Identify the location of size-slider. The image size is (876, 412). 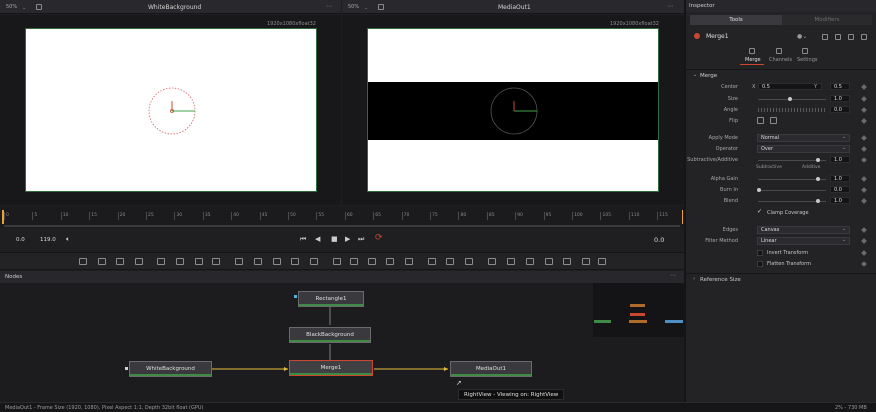
(792, 99).